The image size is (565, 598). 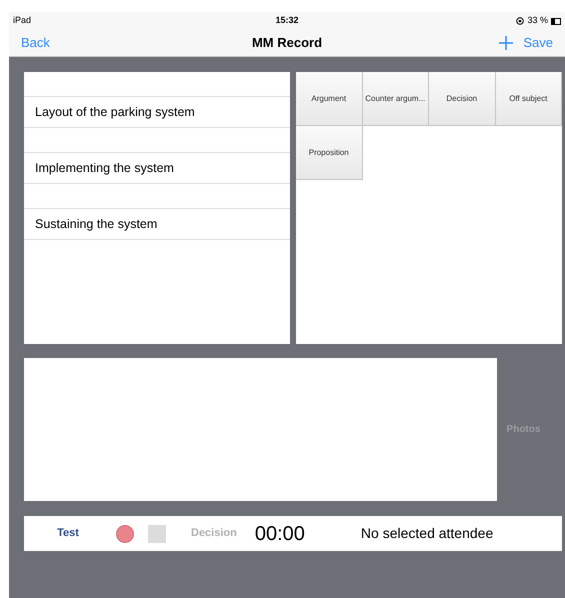 I want to click on attendee-label: No selected attendee, so click(x=427, y=533).